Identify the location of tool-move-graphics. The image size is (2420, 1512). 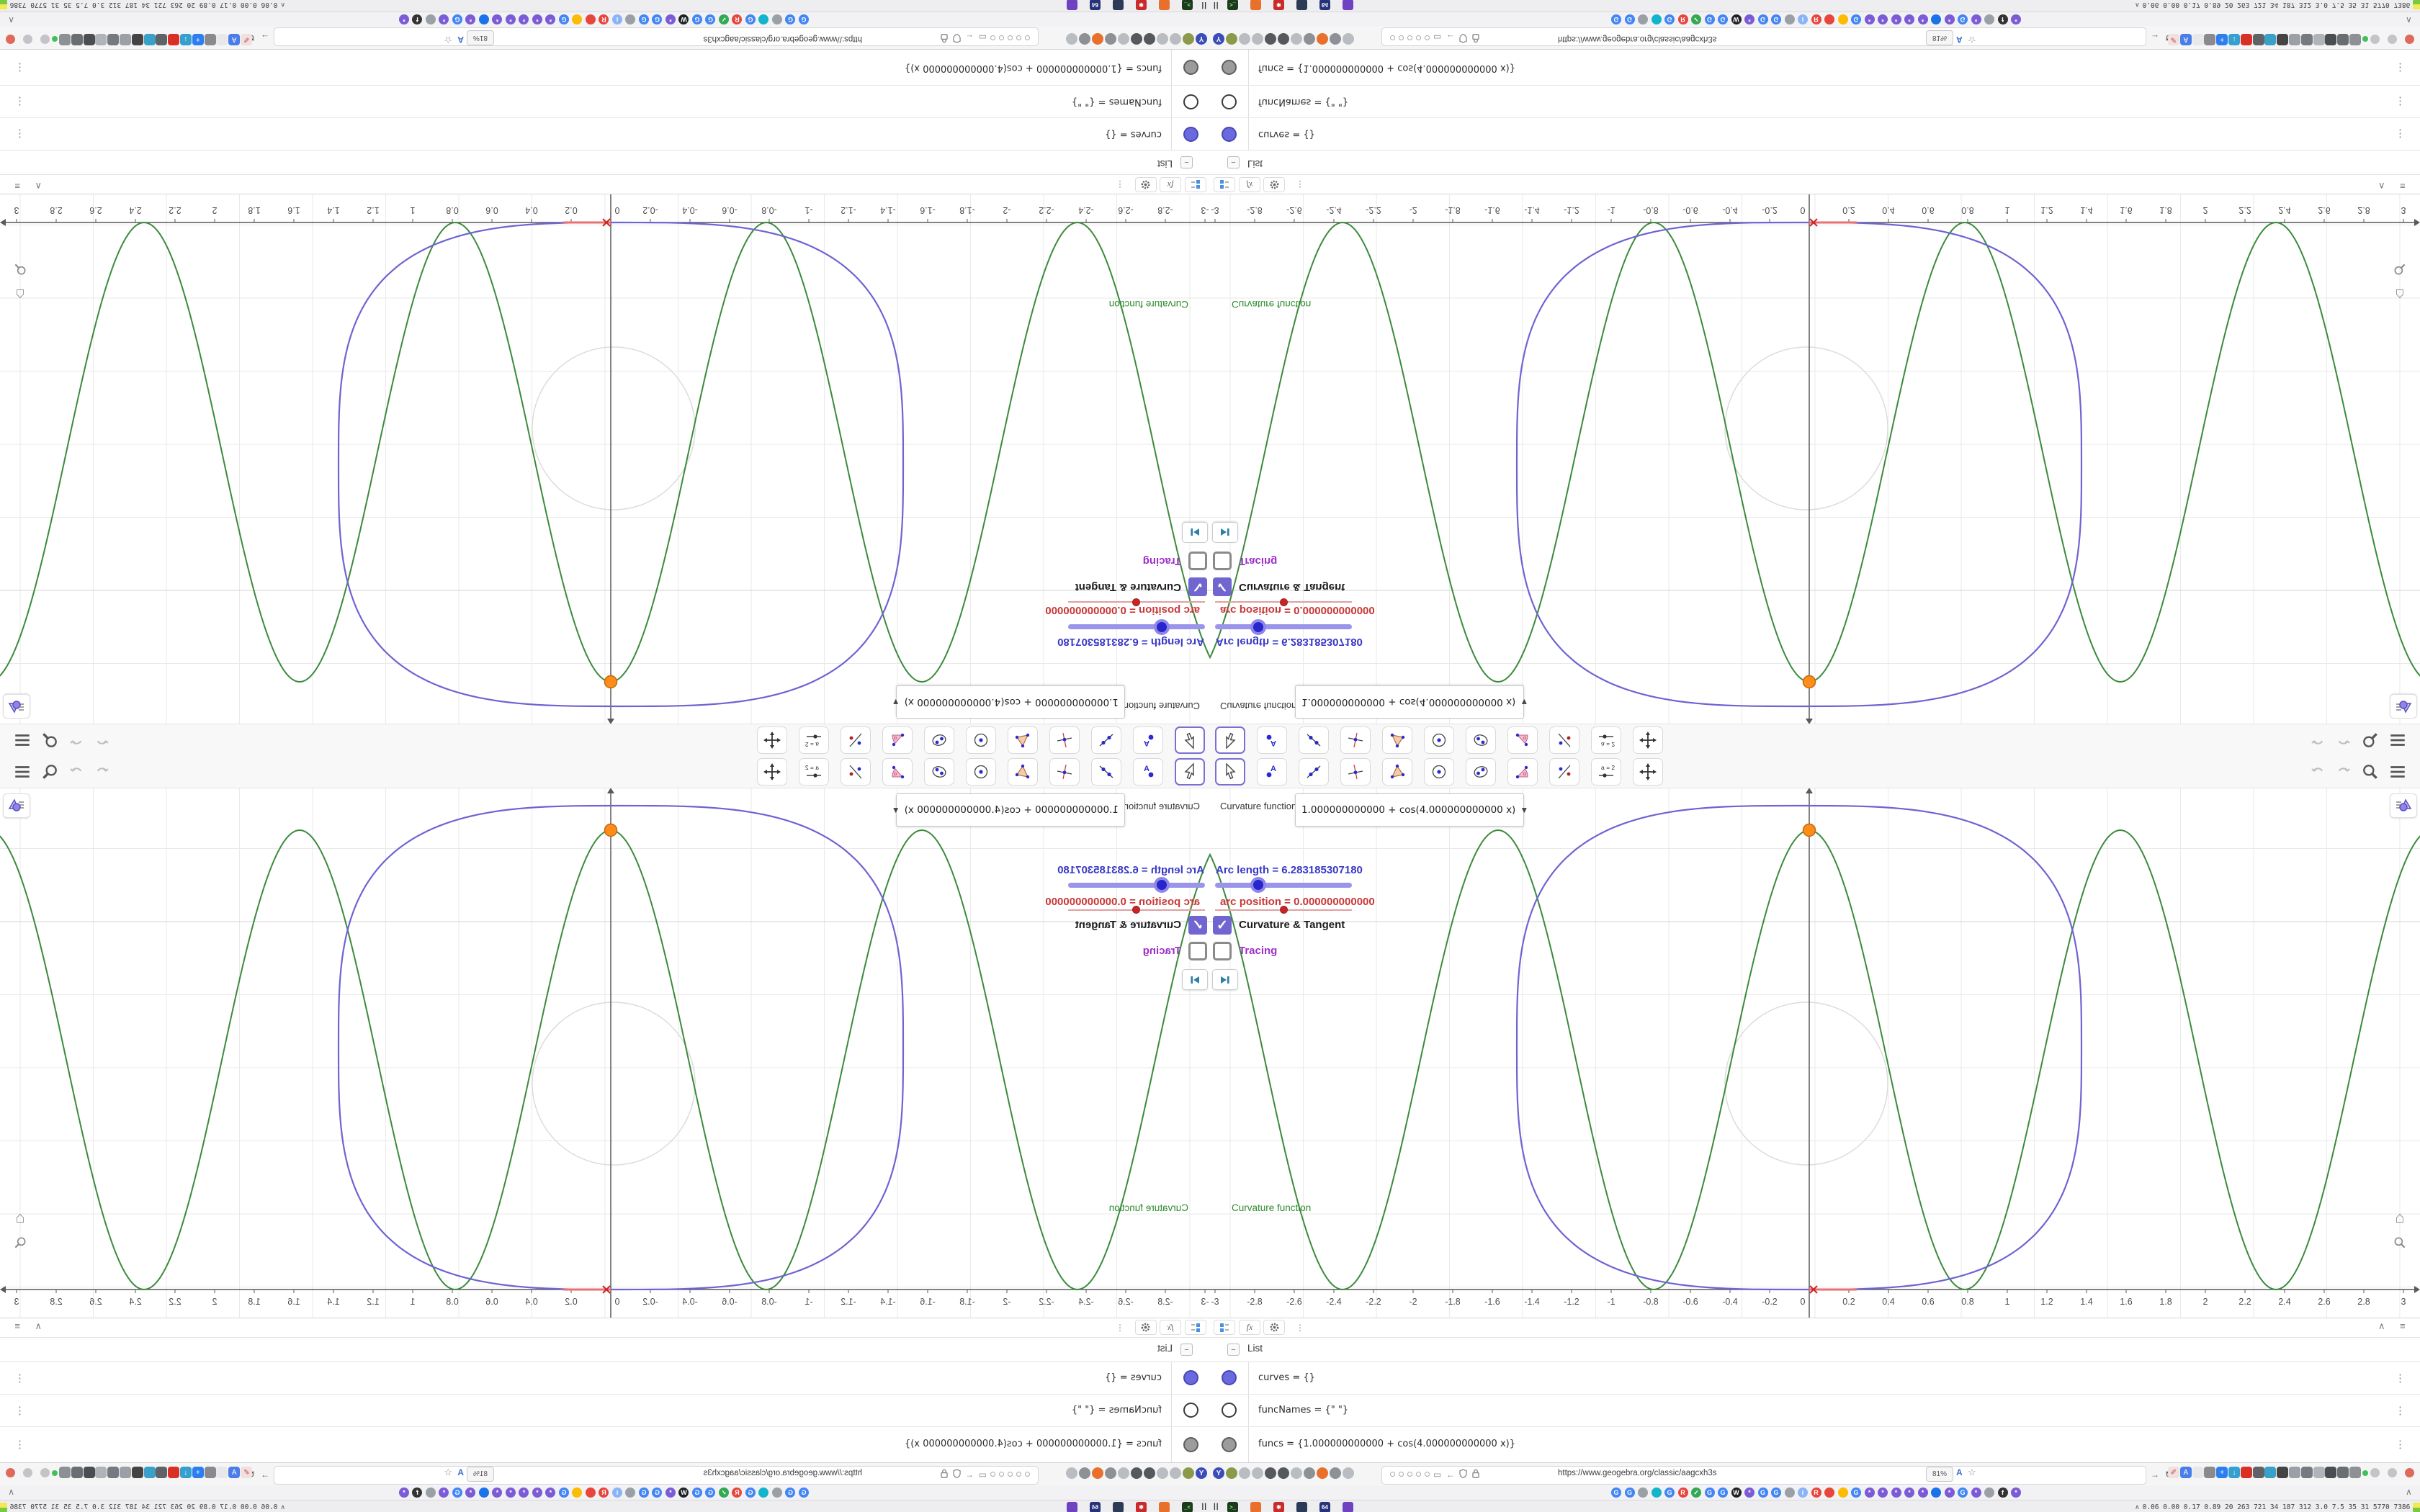
(1648, 772).